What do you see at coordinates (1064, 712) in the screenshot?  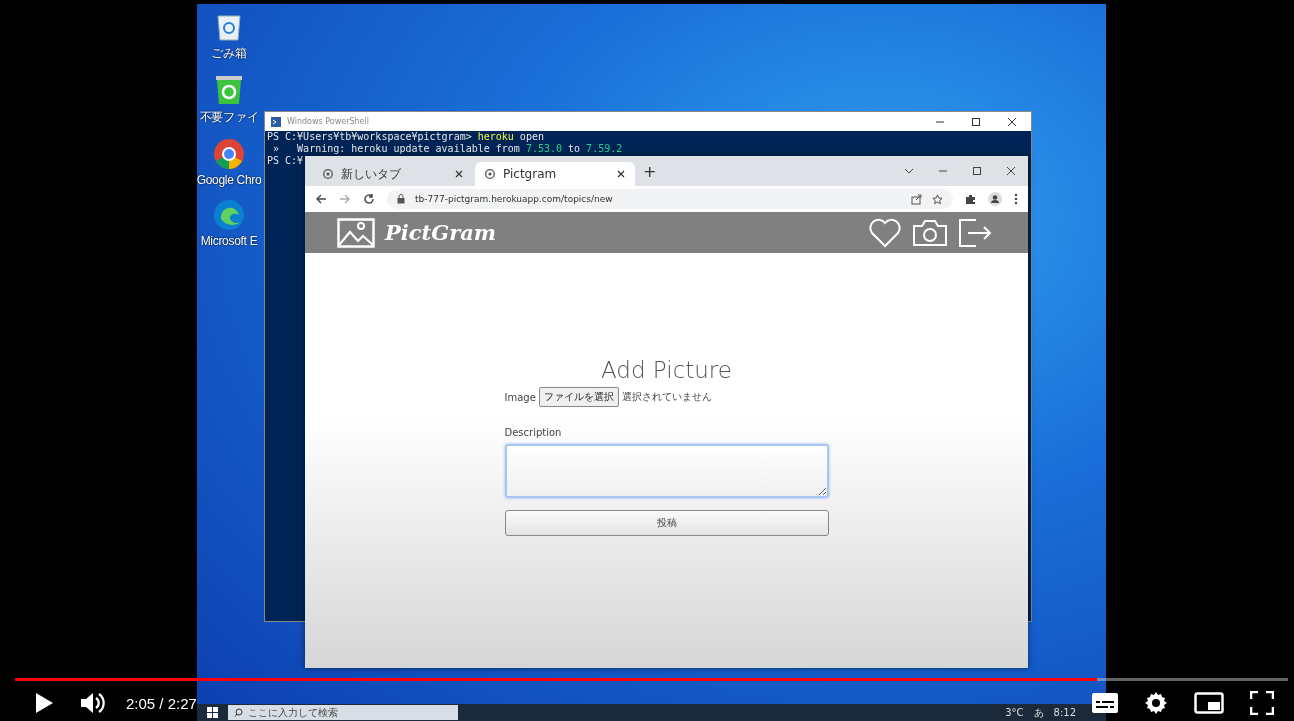 I see `taskbar-clock: 8:12` at bounding box center [1064, 712].